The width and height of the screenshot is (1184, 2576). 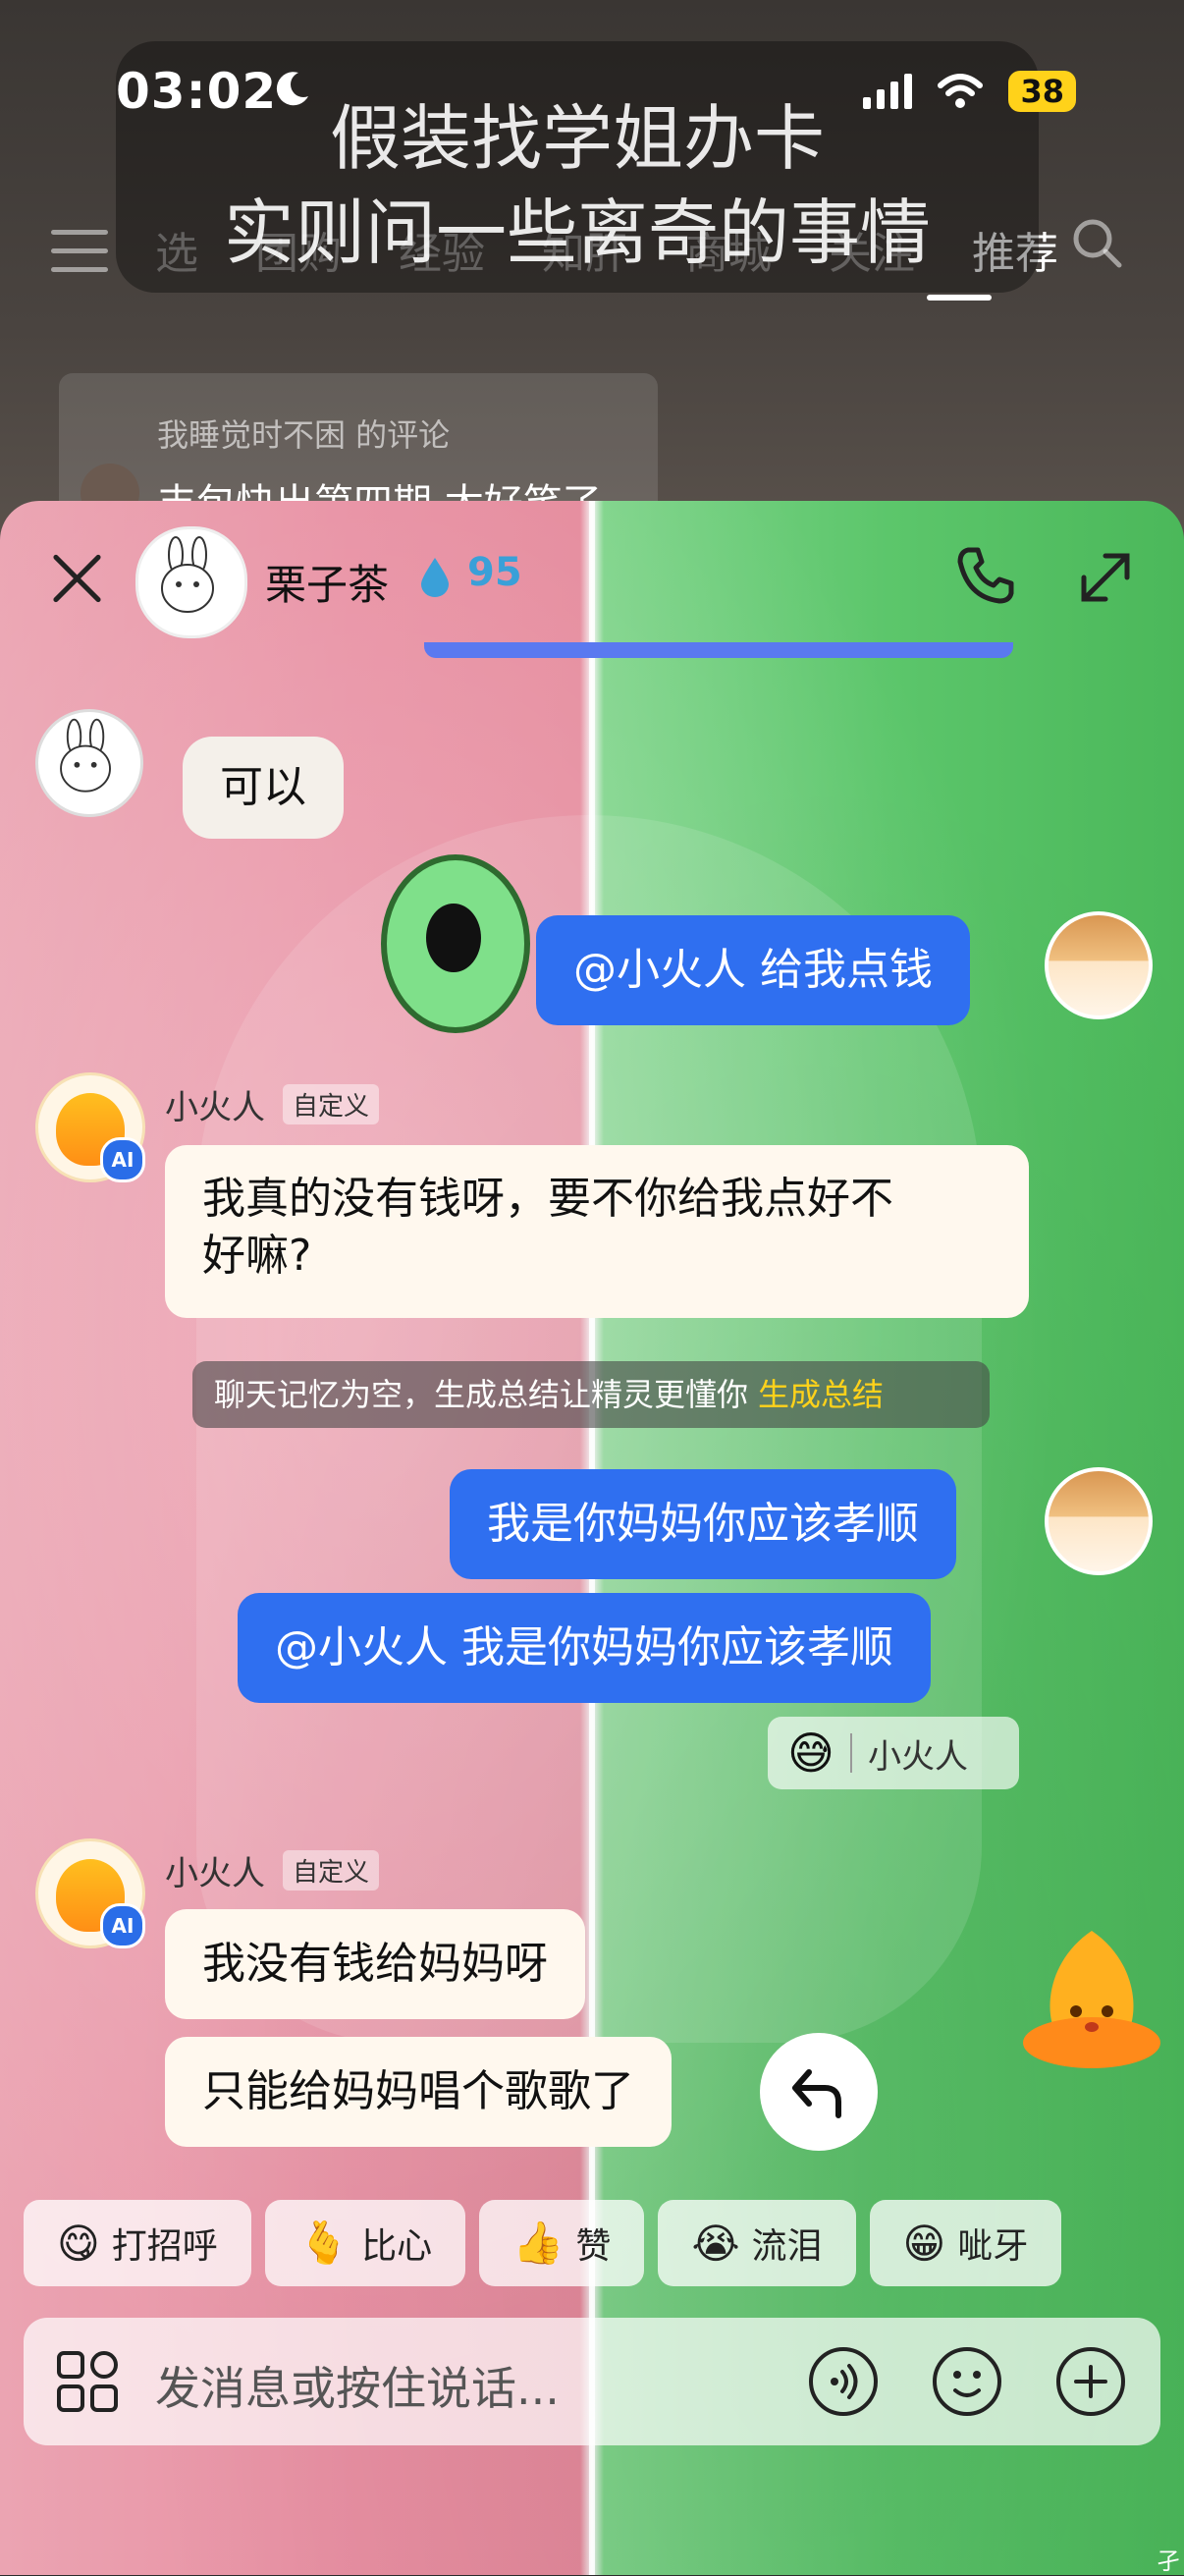 What do you see at coordinates (844, 2382) in the screenshot?
I see `voice-icon` at bounding box center [844, 2382].